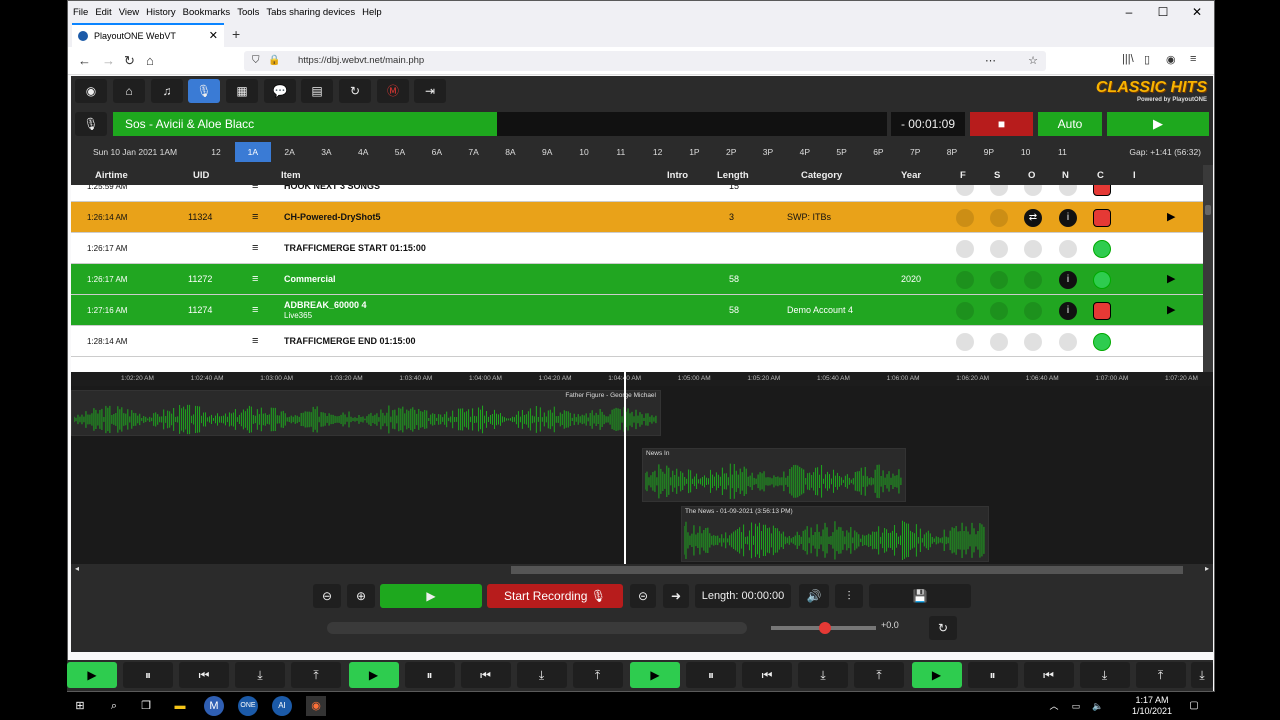 This screenshot has width=1280, height=720. What do you see at coordinates (943, 628) in the screenshot?
I see `reset-button: ↻` at bounding box center [943, 628].